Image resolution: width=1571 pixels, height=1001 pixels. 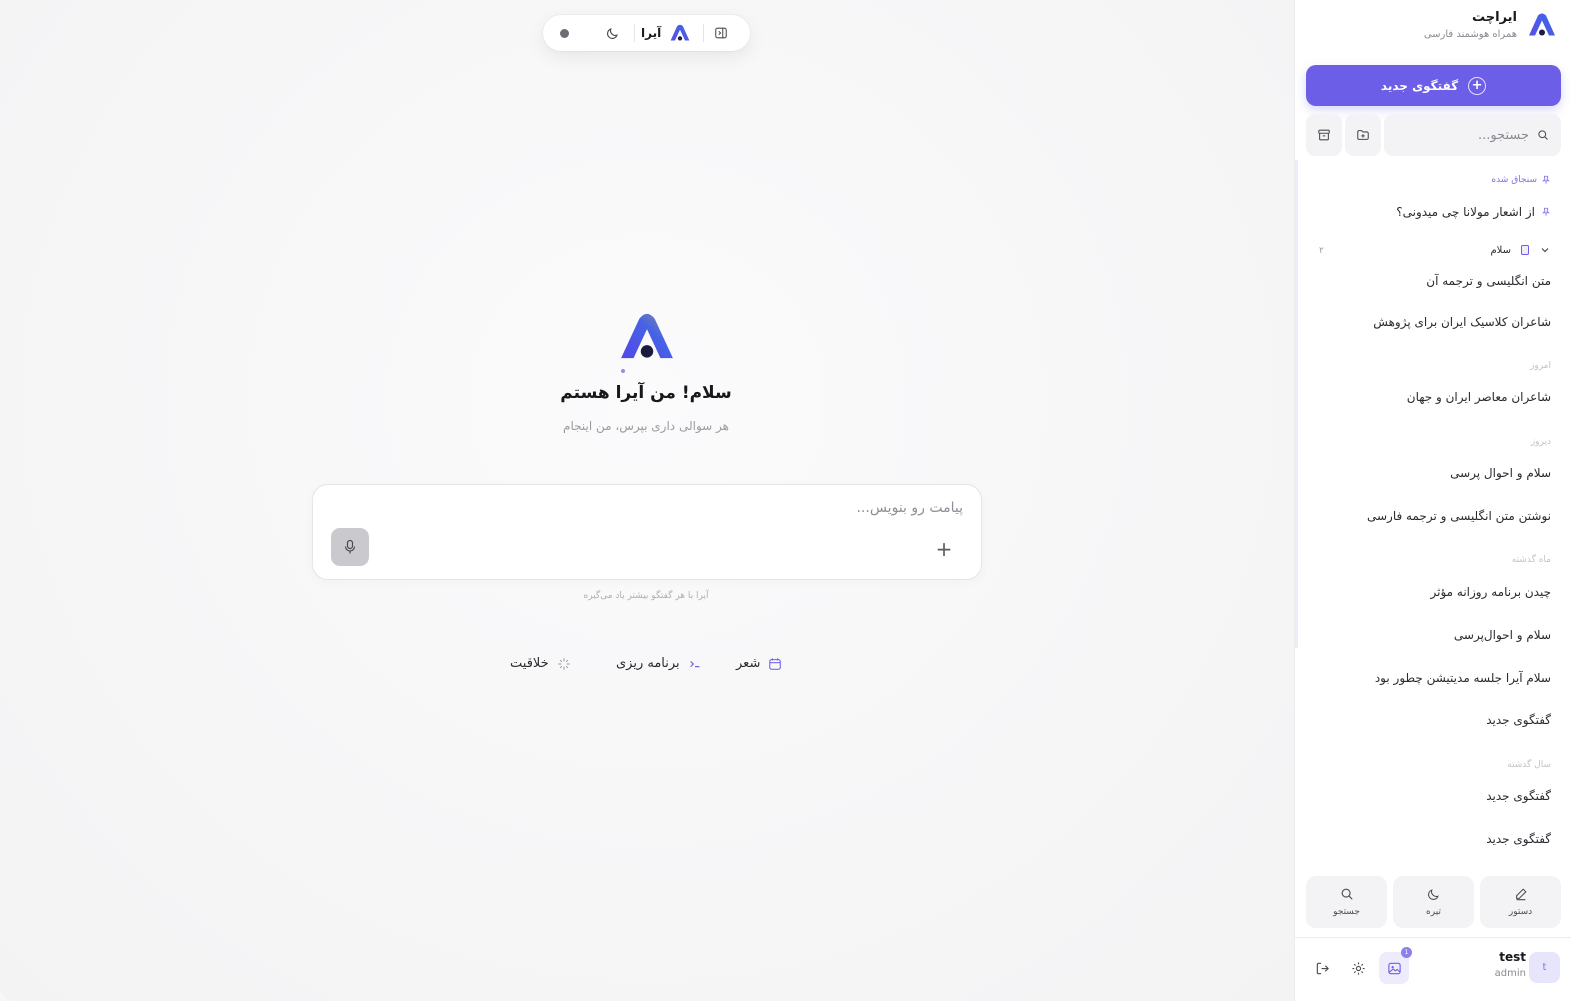 I want to click on chip-creativity: خلاقیت, so click(x=540, y=663).